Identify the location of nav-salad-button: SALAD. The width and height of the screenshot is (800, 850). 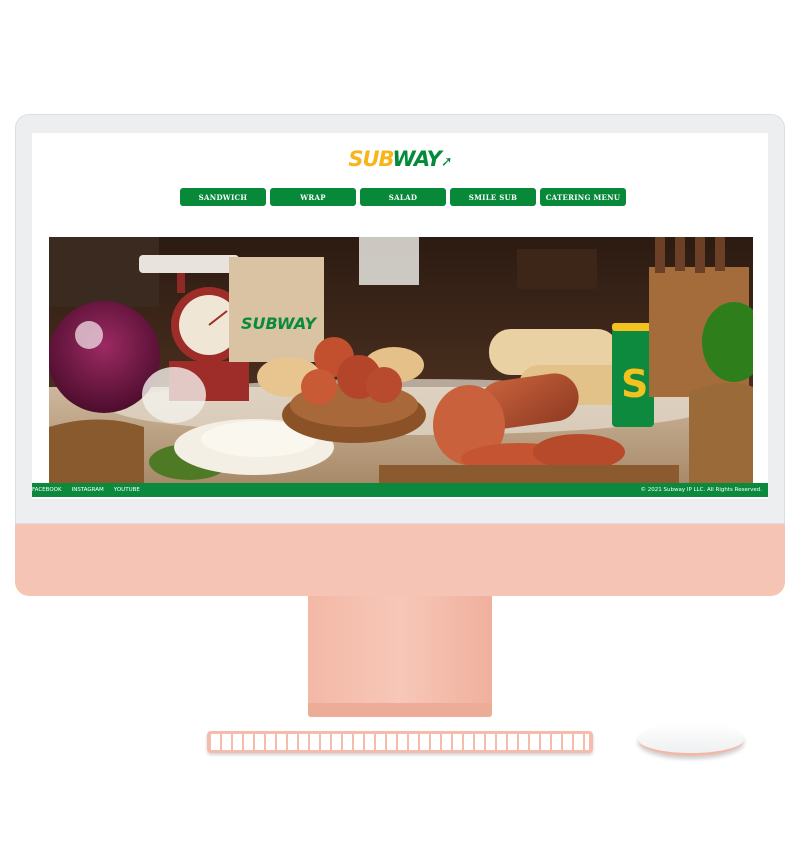
(403, 197).